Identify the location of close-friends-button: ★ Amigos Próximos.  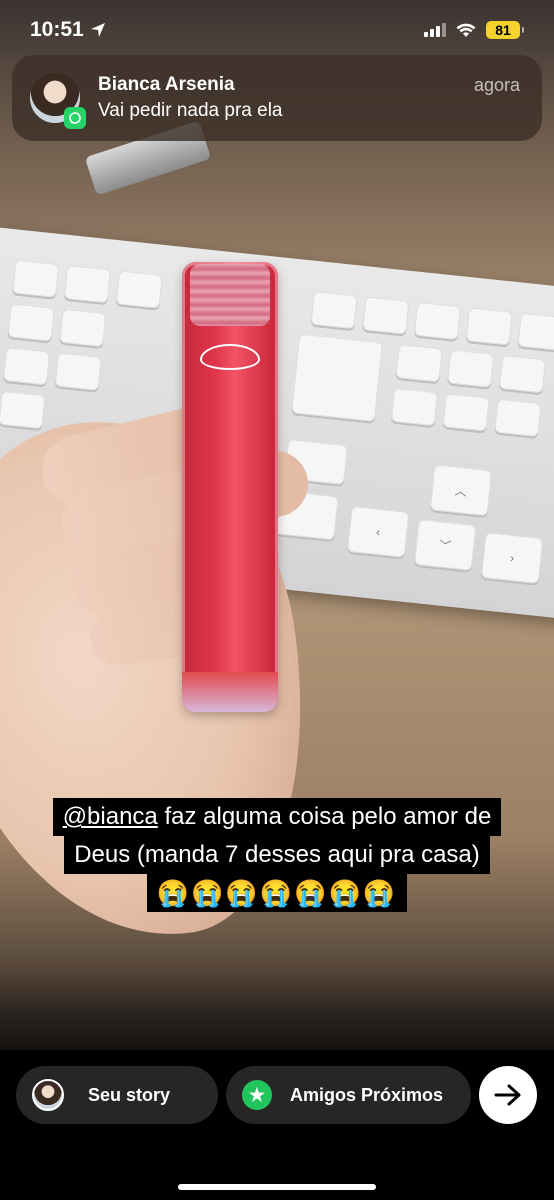
(348, 1095).